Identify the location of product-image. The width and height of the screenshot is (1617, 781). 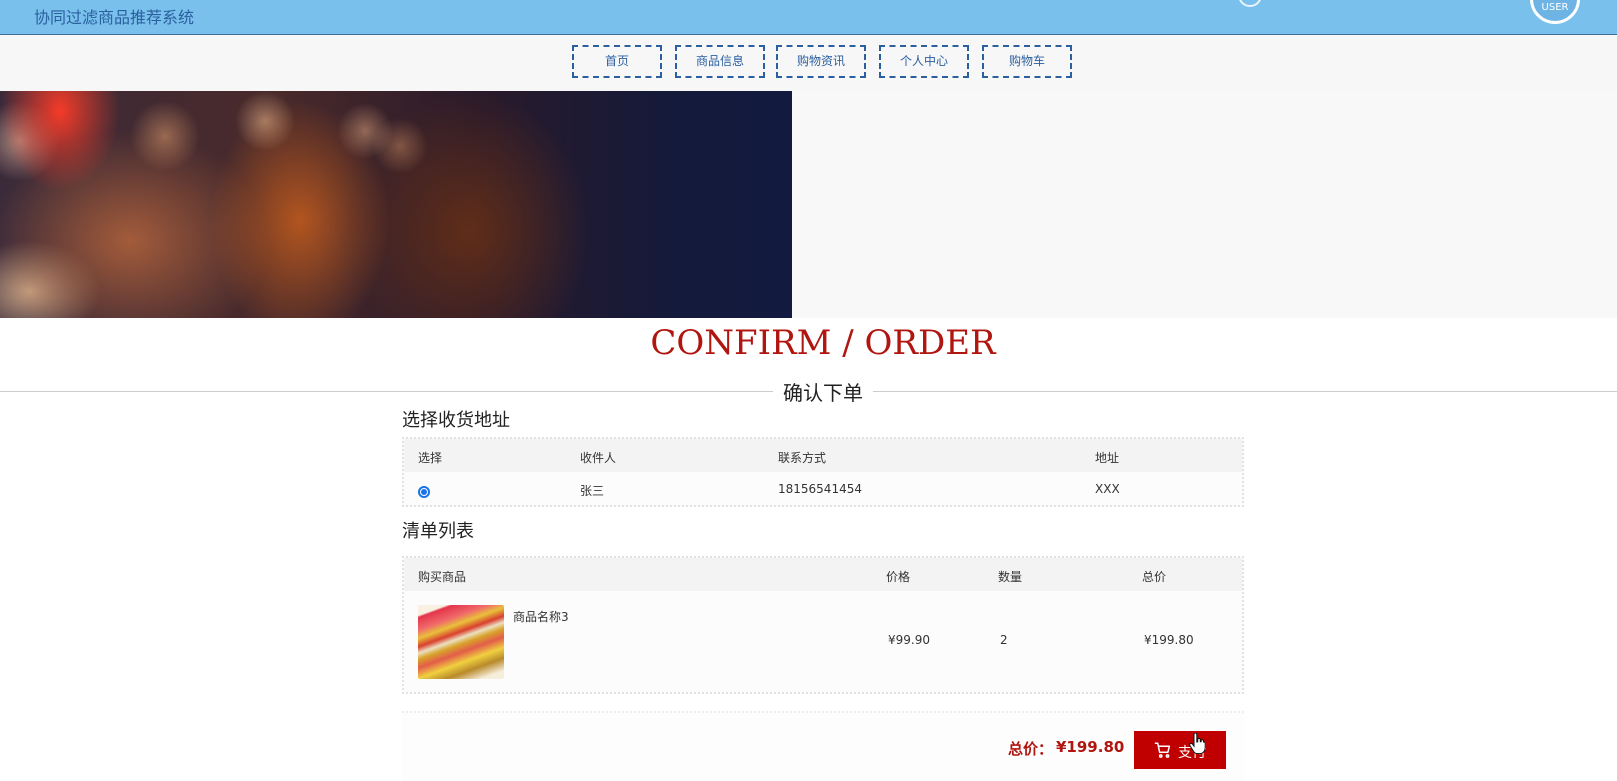
(461, 642).